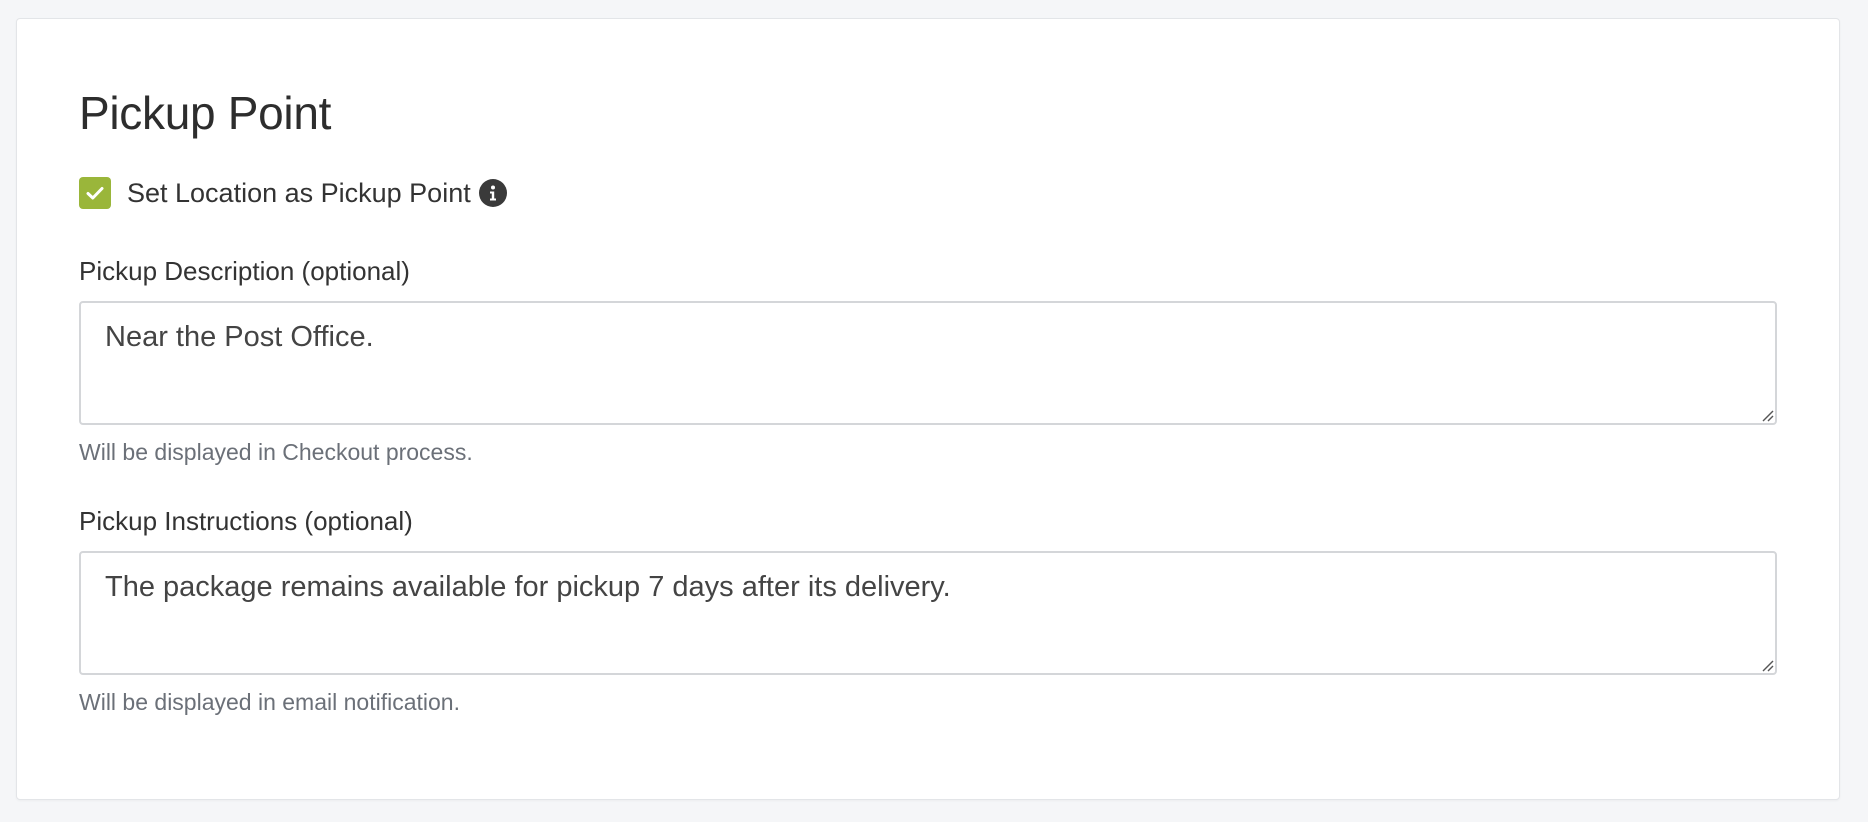 This screenshot has height=822, width=1868. Describe the element at coordinates (928, 193) in the screenshot. I see `pickup-point-checkbox-row: Set Location as Pickup Point` at that location.